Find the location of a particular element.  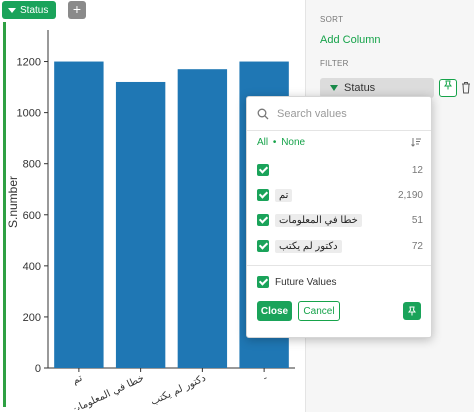

option-count: 2,190 is located at coordinates (410, 195).